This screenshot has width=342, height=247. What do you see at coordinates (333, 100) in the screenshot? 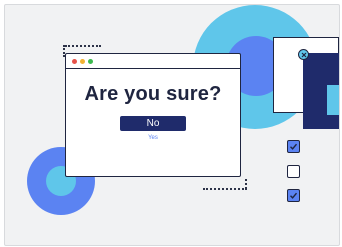
I see `panel-accent-block` at bounding box center [333, 100].